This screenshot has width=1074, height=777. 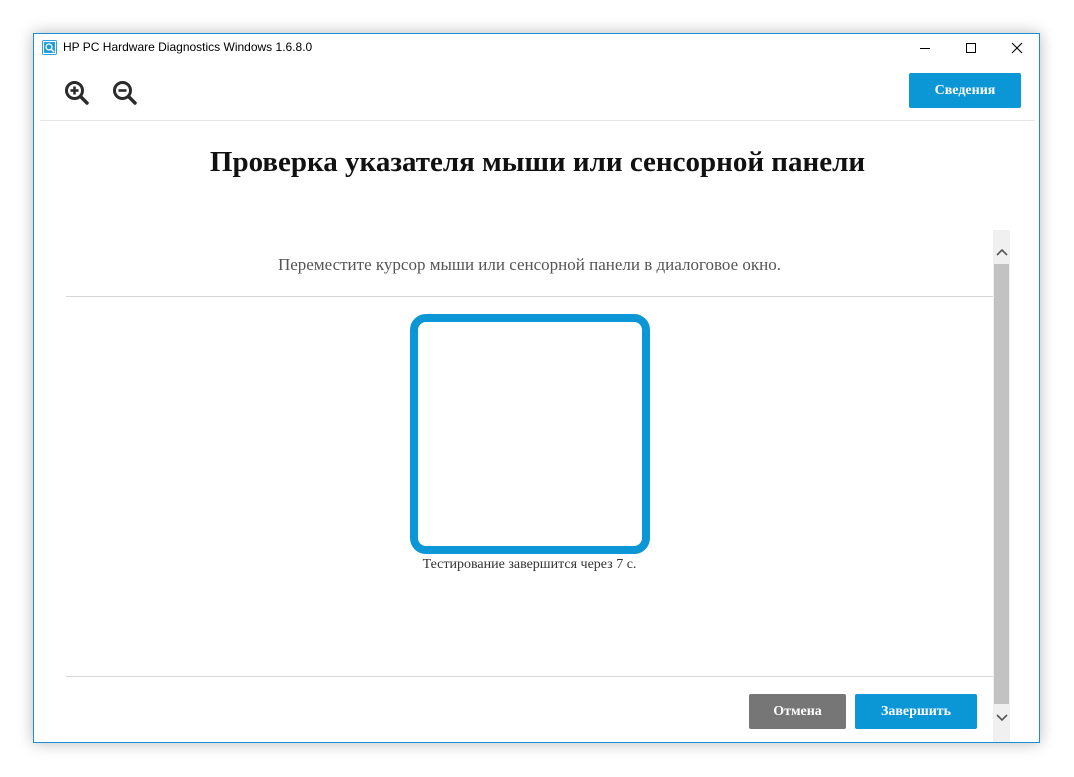 I want to click on scroll-down-button, so click(x=1001, y=718).